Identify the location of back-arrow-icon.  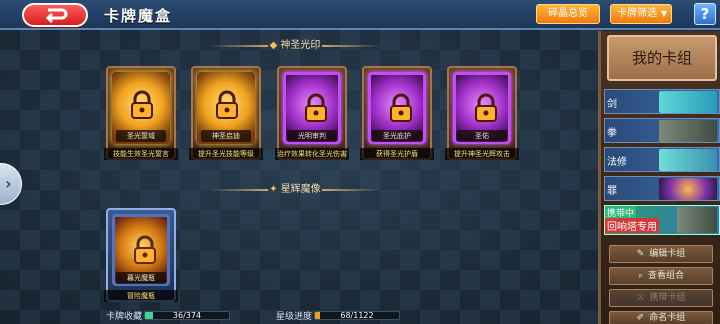
(56, 16).